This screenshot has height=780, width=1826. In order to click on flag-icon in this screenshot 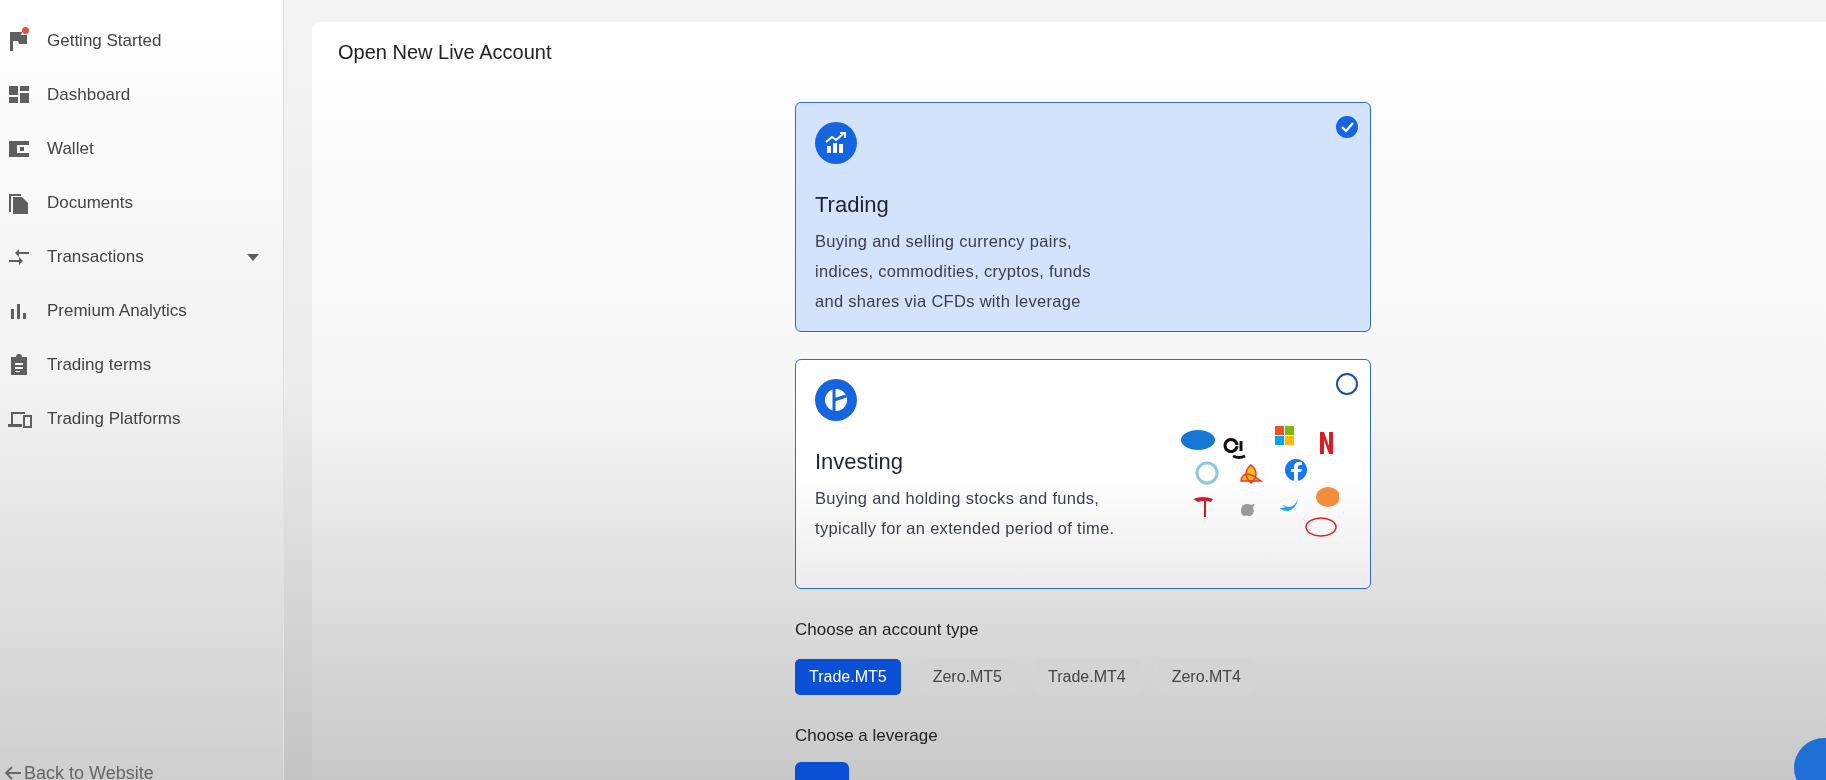, I will do `click(19, 41)`.